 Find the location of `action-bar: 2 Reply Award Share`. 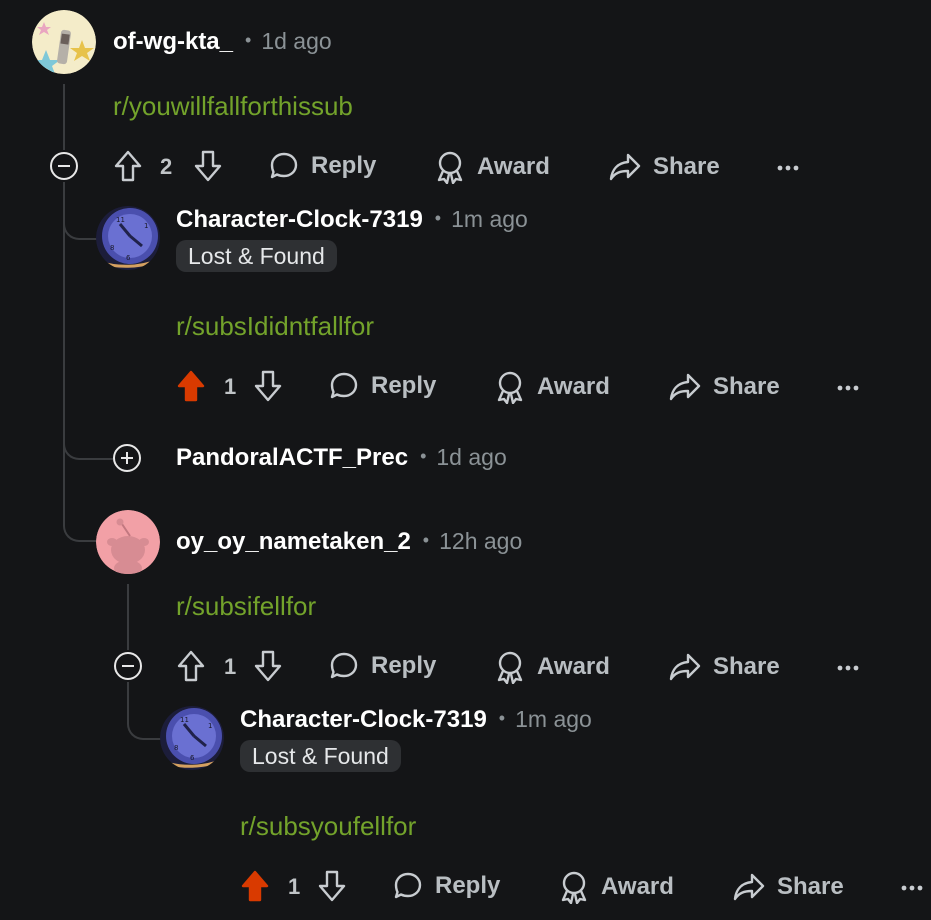

action-bar: 2 Reply Award Share is located at coordinates (473, 166).